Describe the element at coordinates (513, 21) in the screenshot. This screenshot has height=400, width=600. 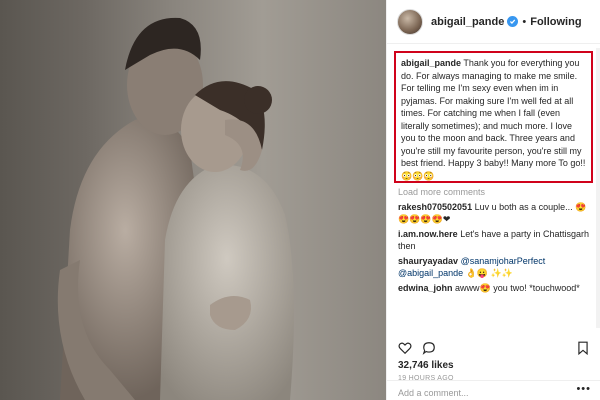
I see `verified-icon` at that location.